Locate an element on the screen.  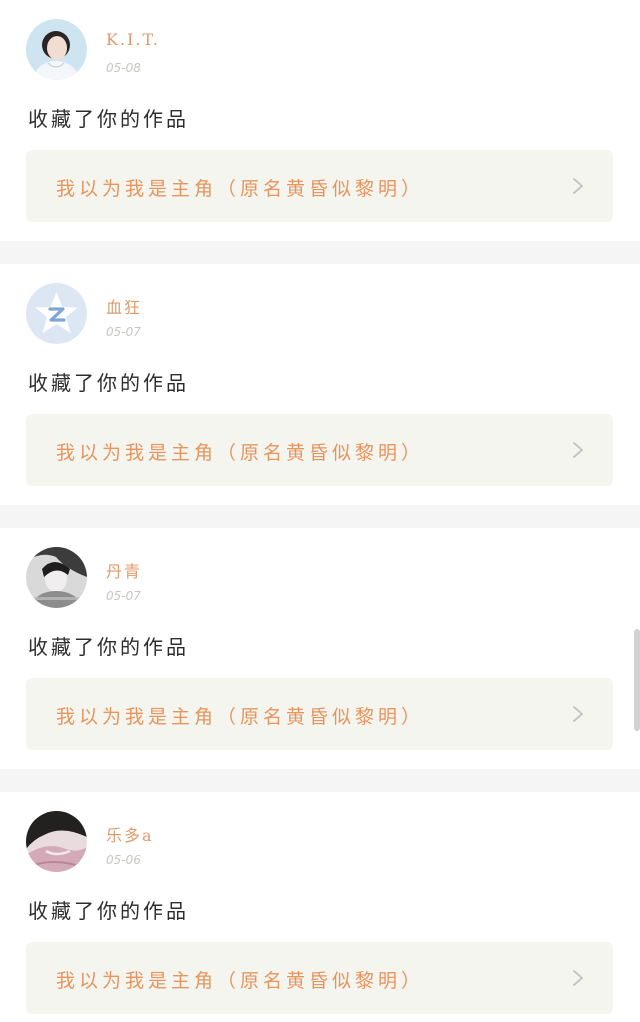
username: 丹青 is located at coordinates (124, 570).